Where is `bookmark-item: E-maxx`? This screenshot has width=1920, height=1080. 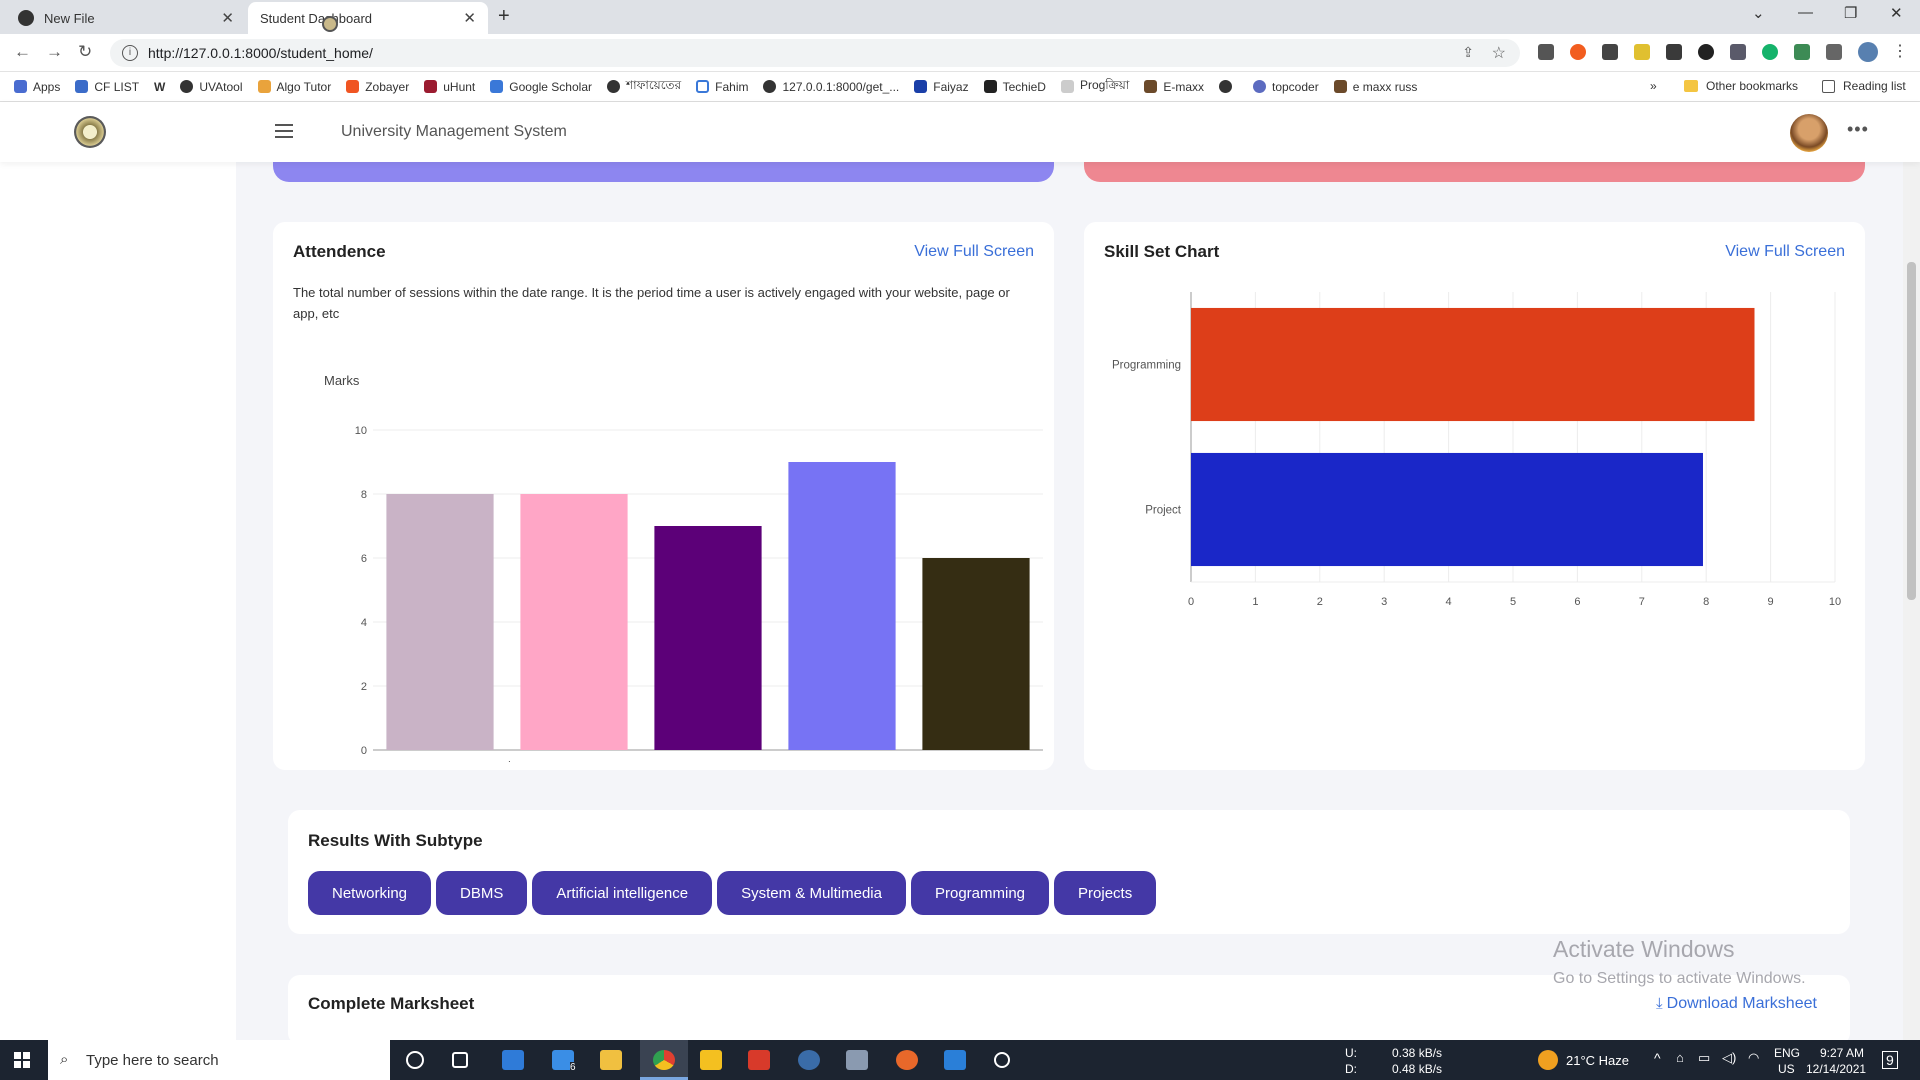
bookmark-item: E-maxx is located at coordinates (1174, 87).